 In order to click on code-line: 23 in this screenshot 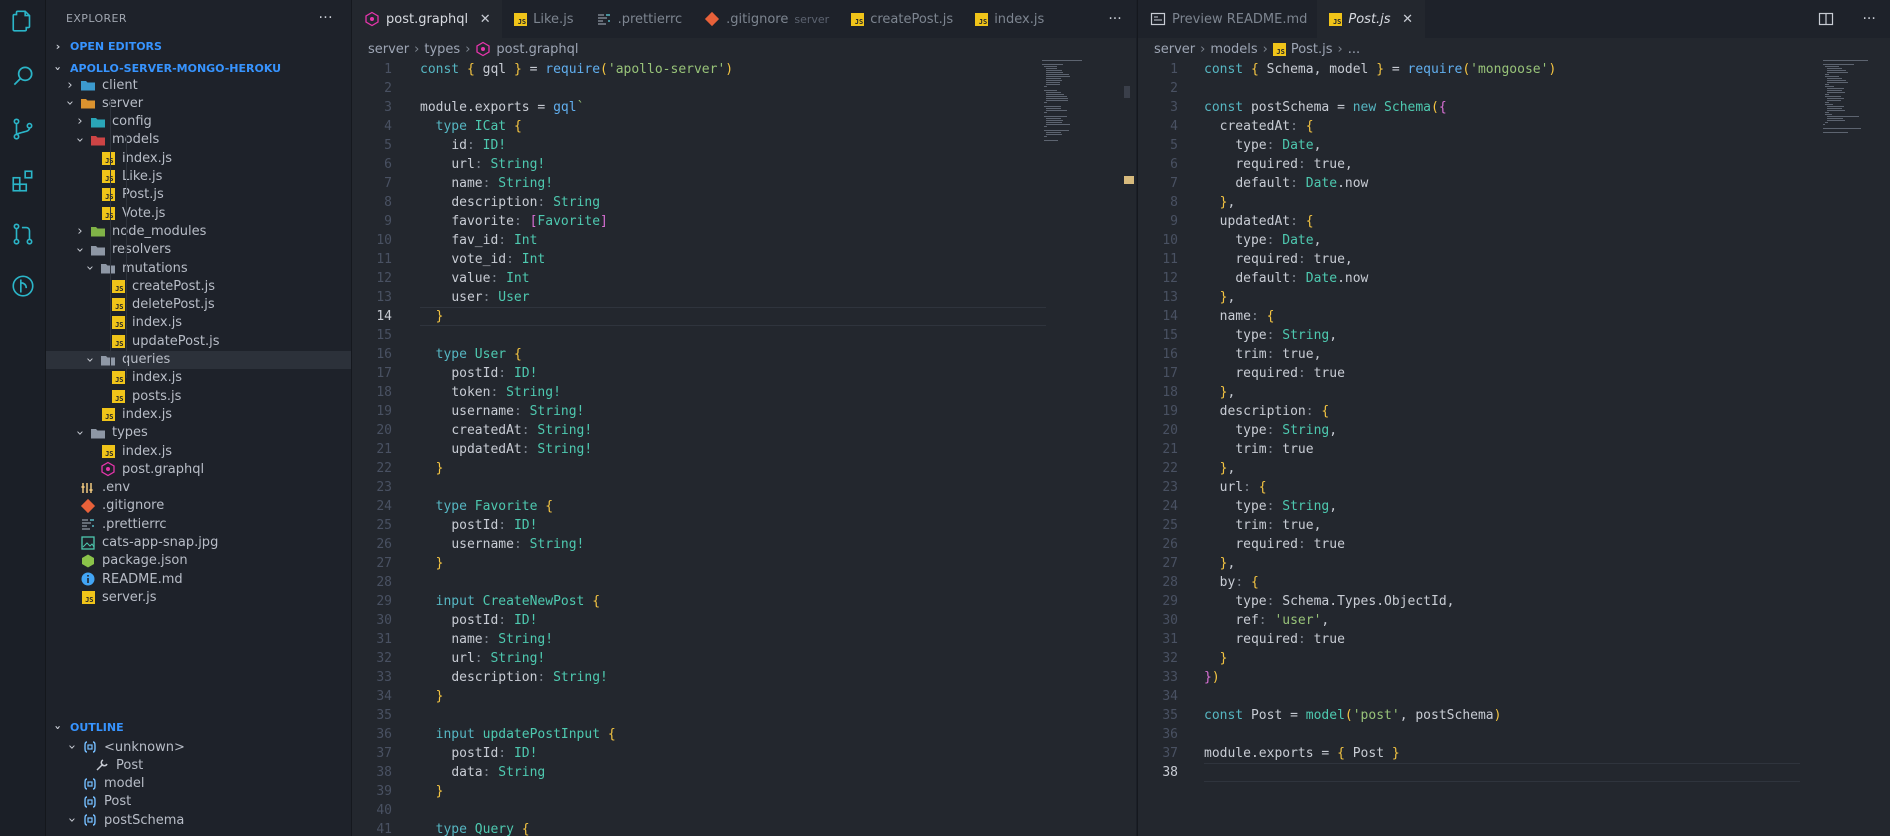, I will do `click(744, 487)`.